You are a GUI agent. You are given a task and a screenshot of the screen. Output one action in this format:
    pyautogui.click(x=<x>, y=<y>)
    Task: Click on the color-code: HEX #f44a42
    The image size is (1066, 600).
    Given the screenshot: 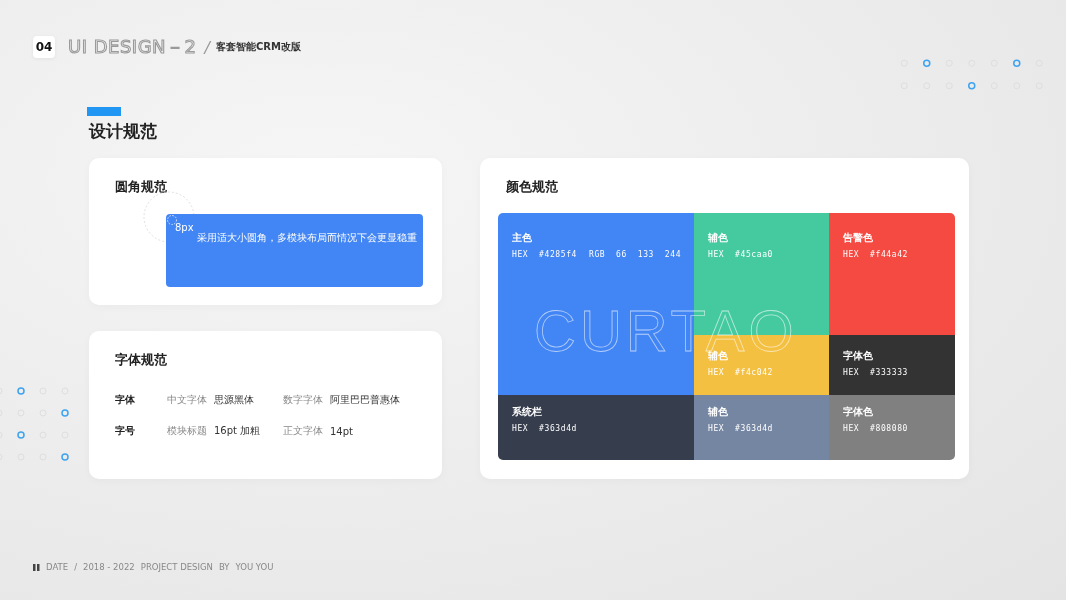 What is the action you would take?
    pyautogui.click(x=875, y=254)
    